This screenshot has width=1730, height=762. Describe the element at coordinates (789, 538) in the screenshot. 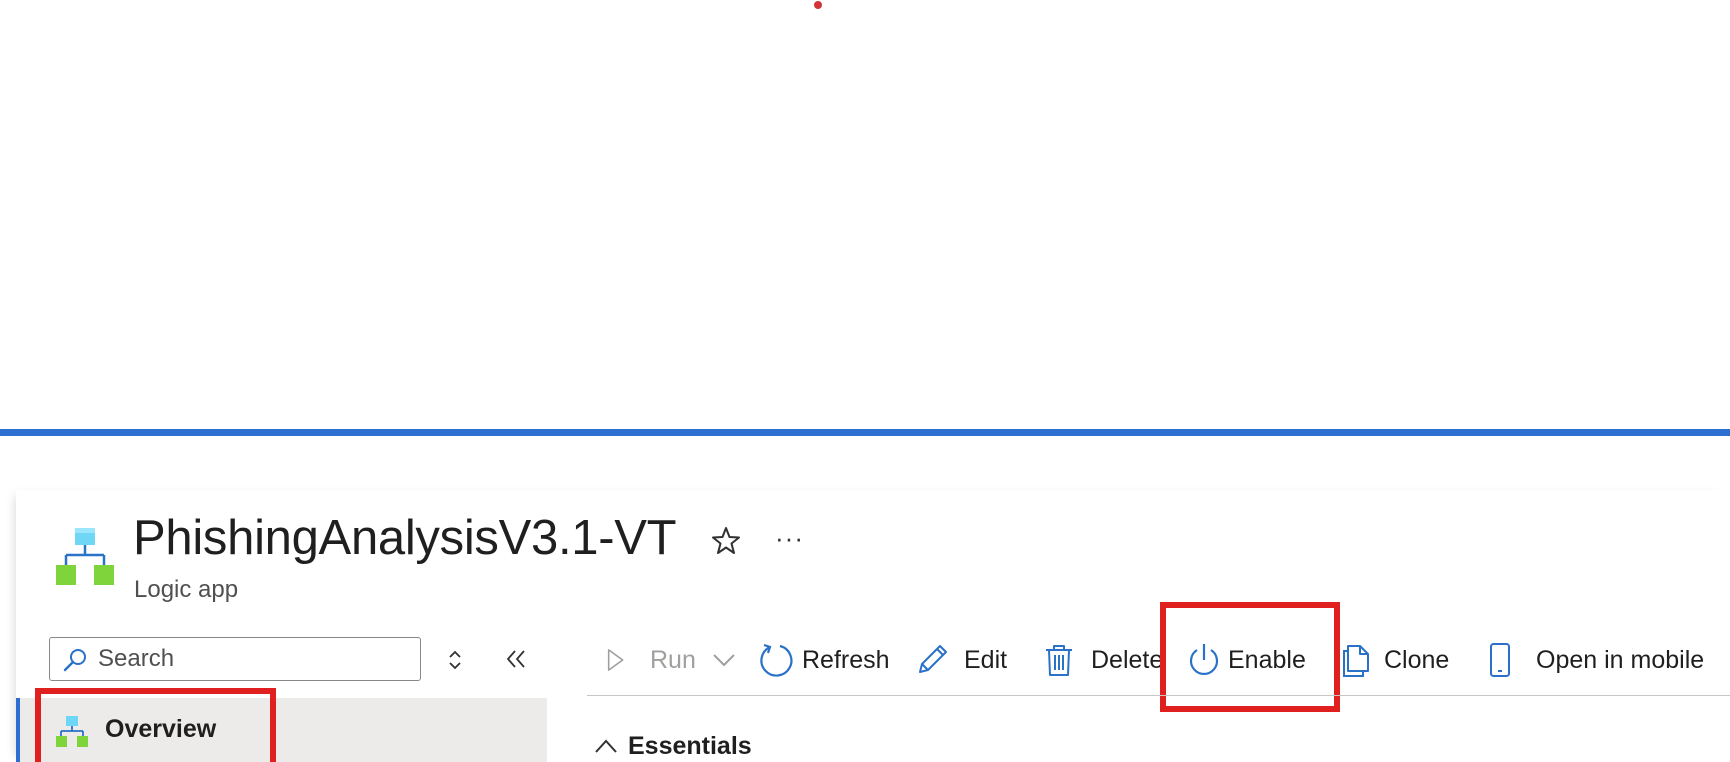

I see `more-options-button: ···` at that location.